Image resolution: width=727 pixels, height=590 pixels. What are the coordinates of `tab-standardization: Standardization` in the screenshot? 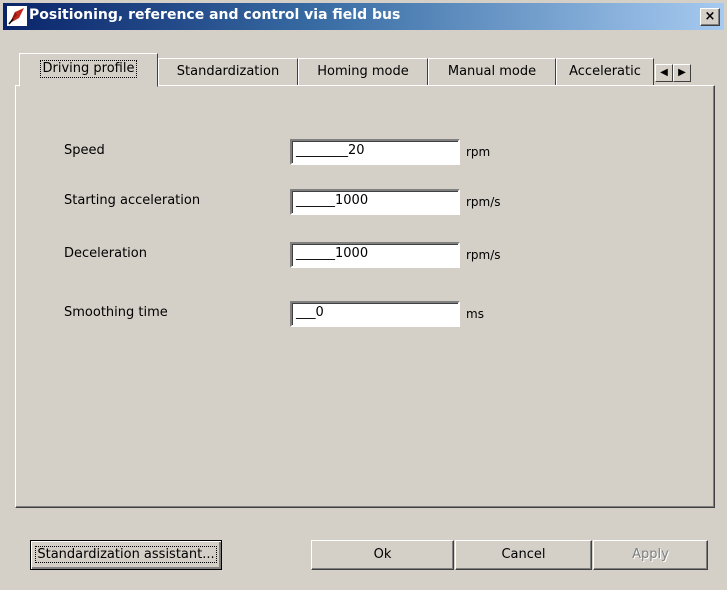 It's located at (228, 72).